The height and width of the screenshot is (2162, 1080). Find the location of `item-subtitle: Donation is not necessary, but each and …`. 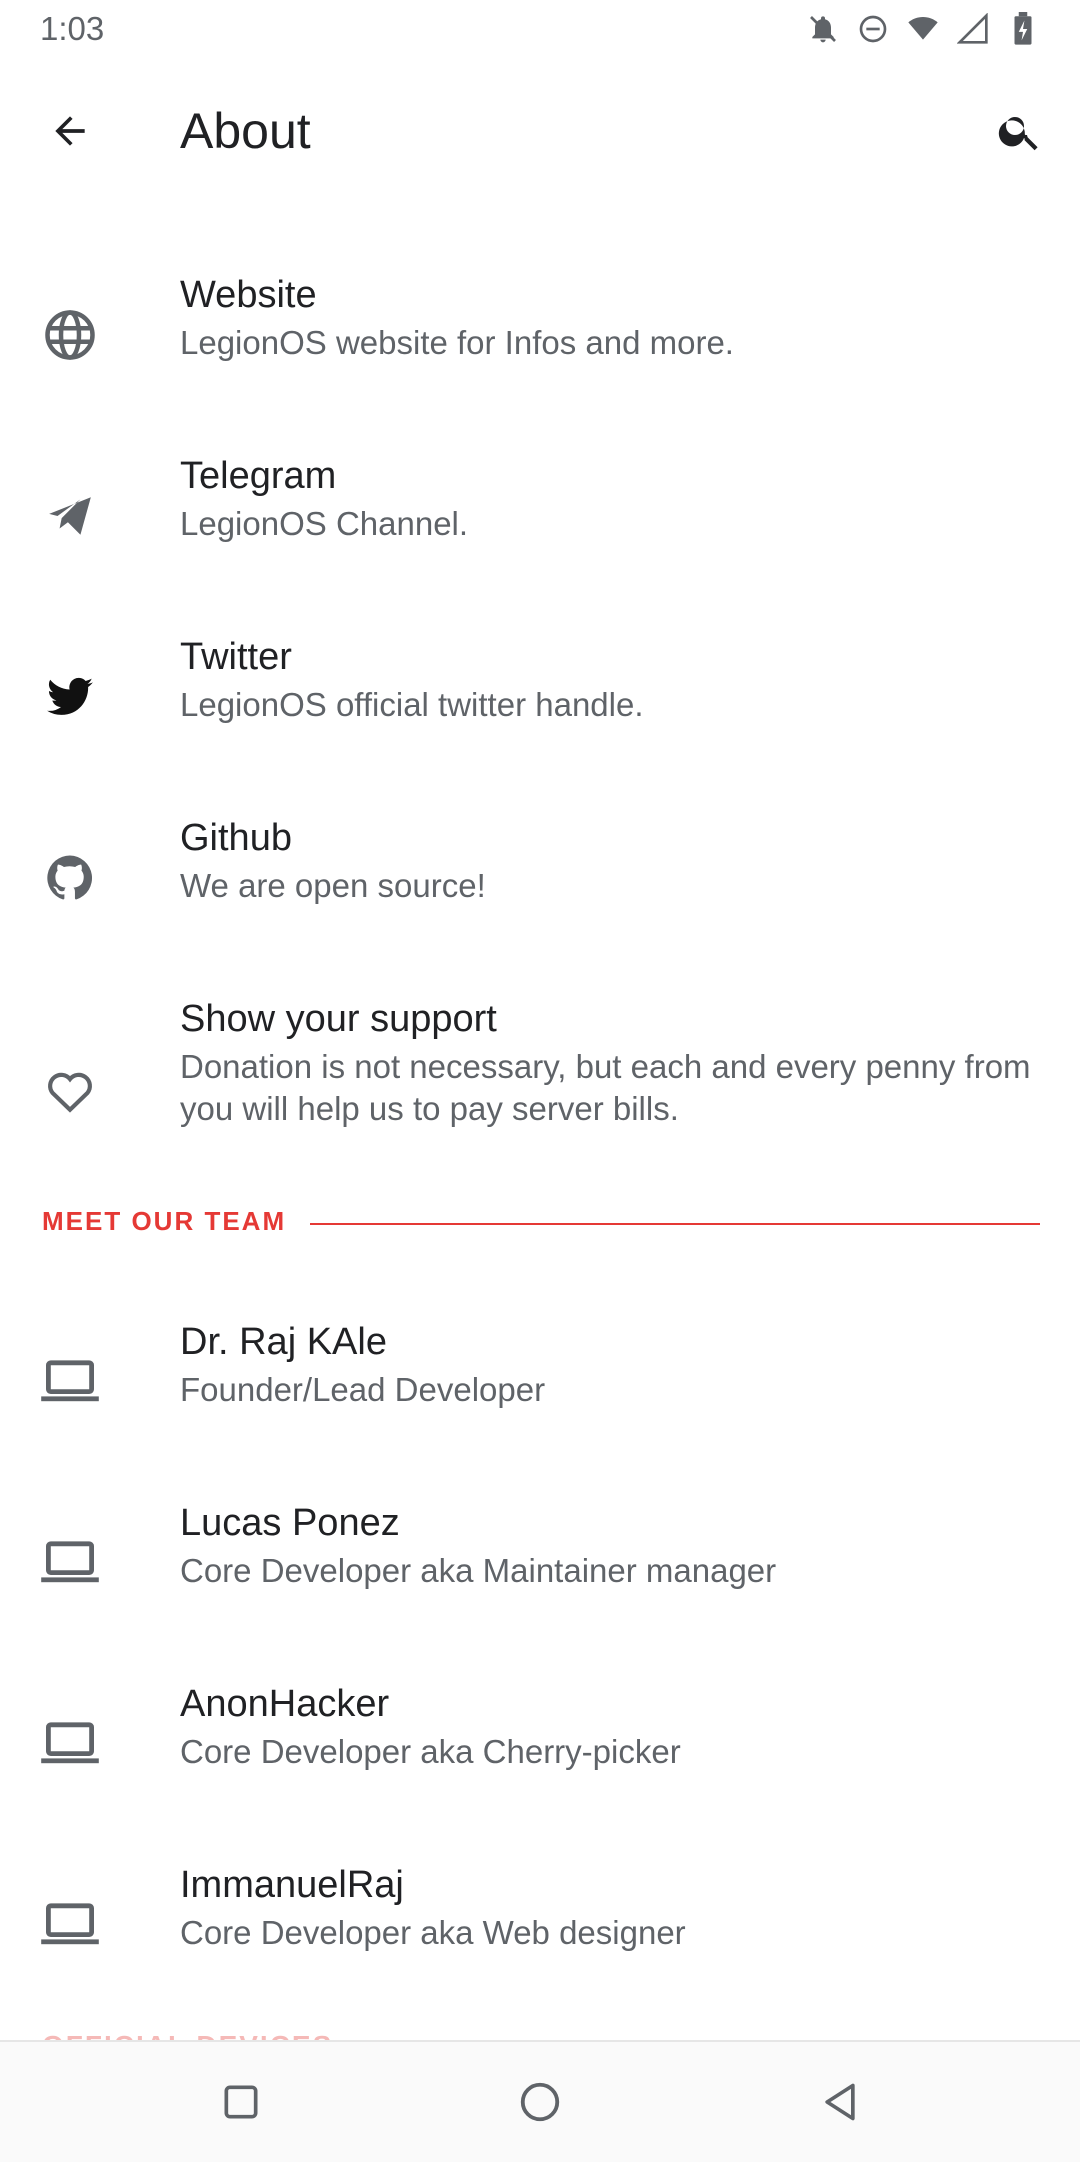

item-subtitle: Donation is not necessary, but each and … is located at coordinates (605, 1087).